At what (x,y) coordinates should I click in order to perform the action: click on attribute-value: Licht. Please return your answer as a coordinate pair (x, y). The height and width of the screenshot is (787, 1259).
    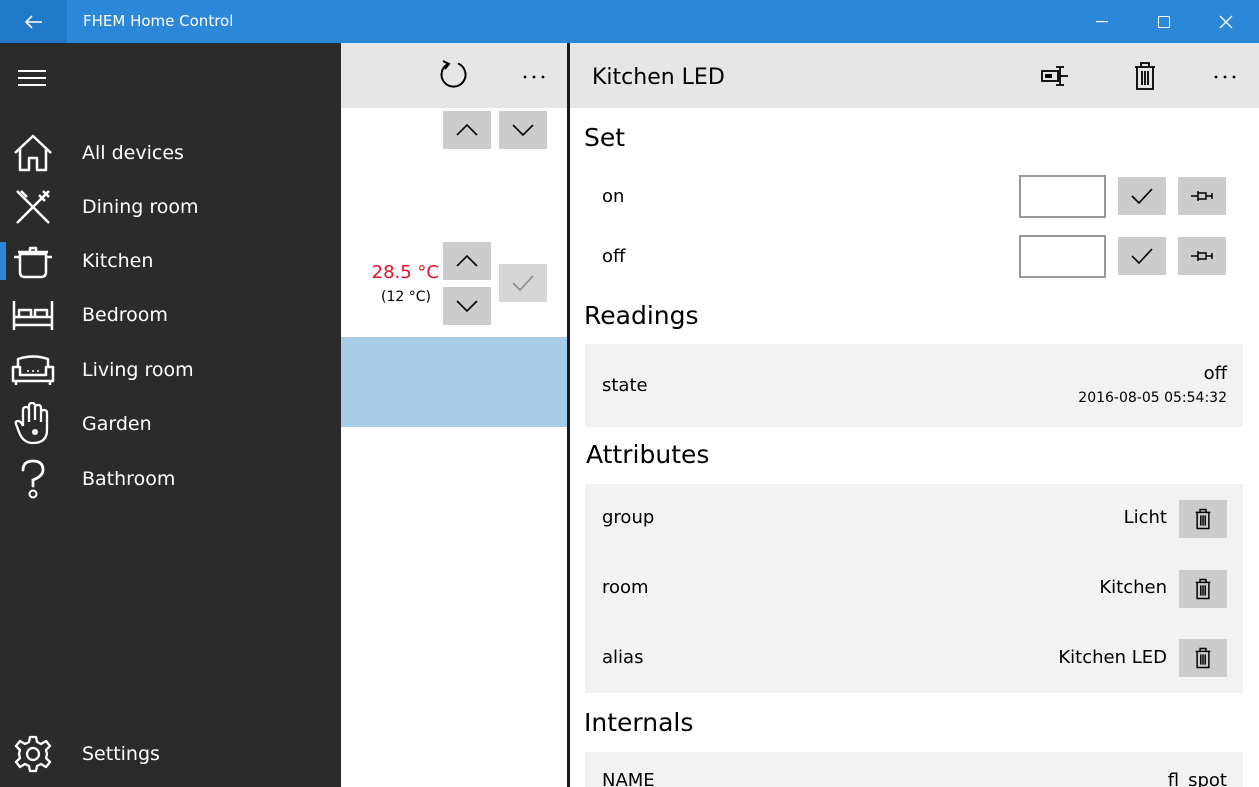
    Looking at the image, I should click on (1145, 517).